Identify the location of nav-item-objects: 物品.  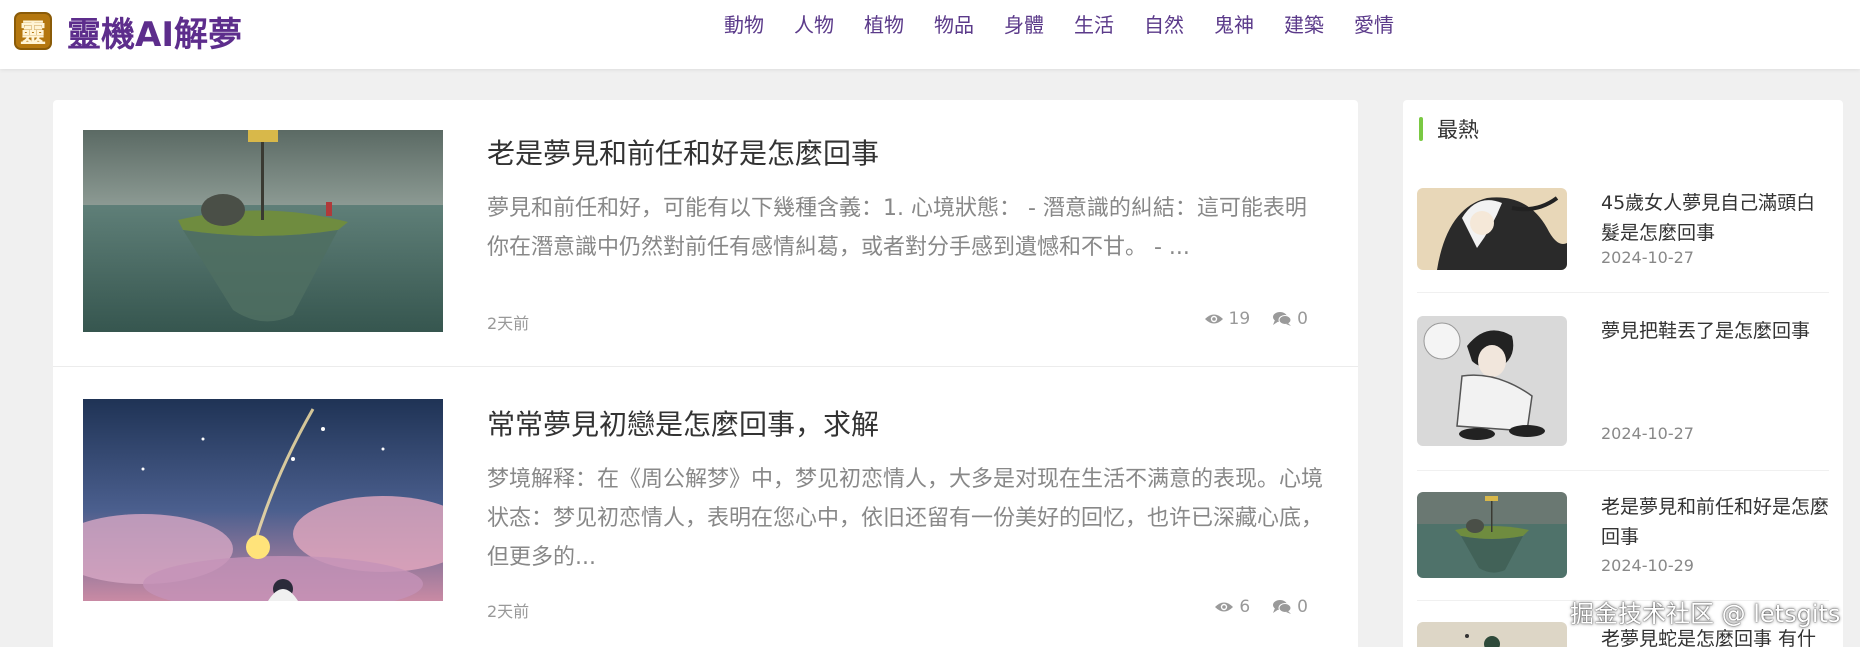
(954, 23).